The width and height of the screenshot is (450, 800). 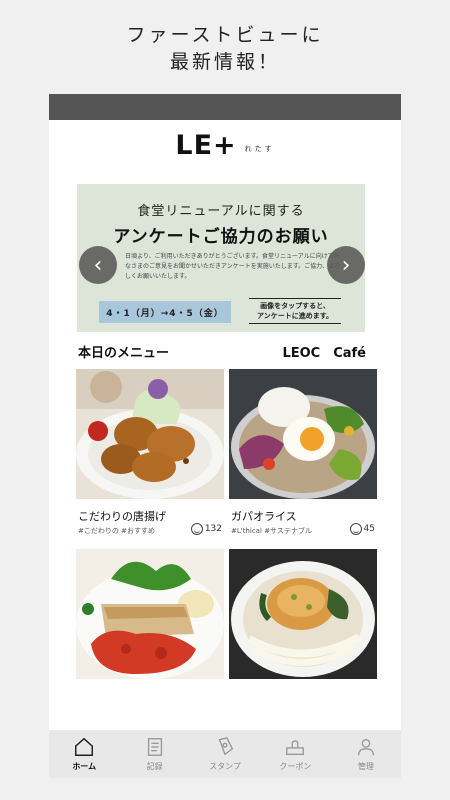 What do you see at coordinates (84, 766) in the screenshot?
I see `tab-label: ホーム` at bounding box center [84, 766].